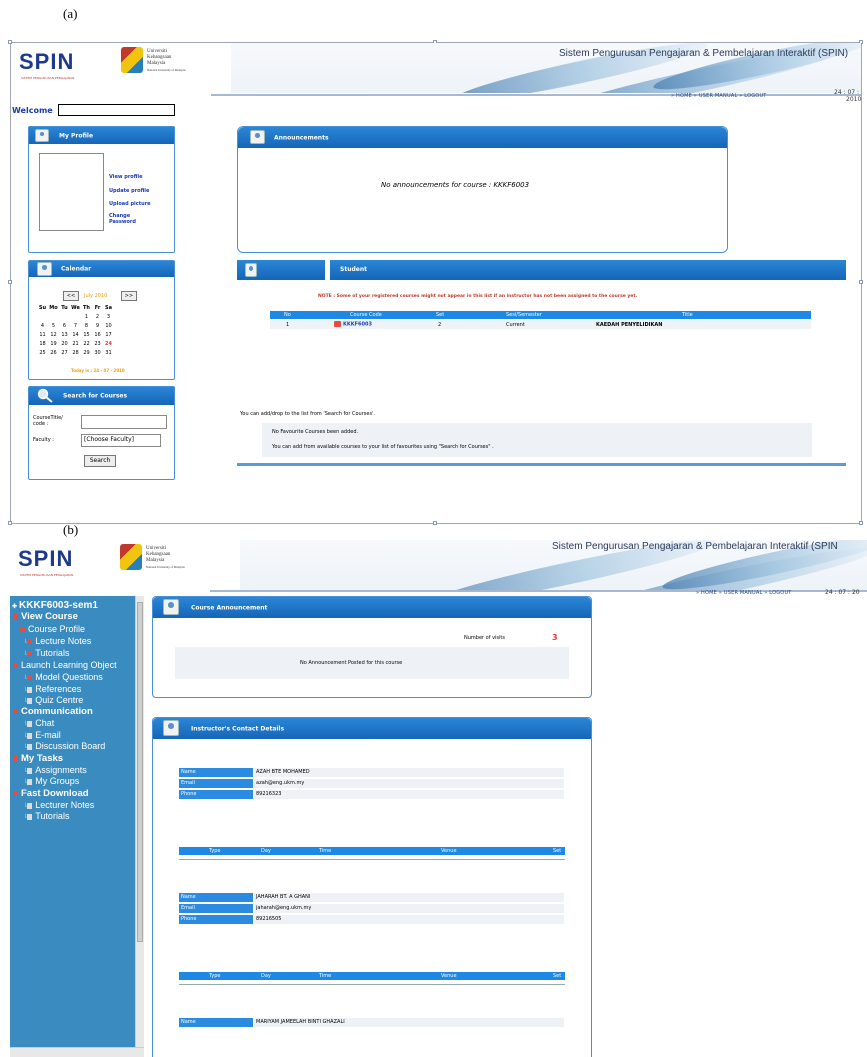  I want to click on calendar-day: 25, so click(42, 352).